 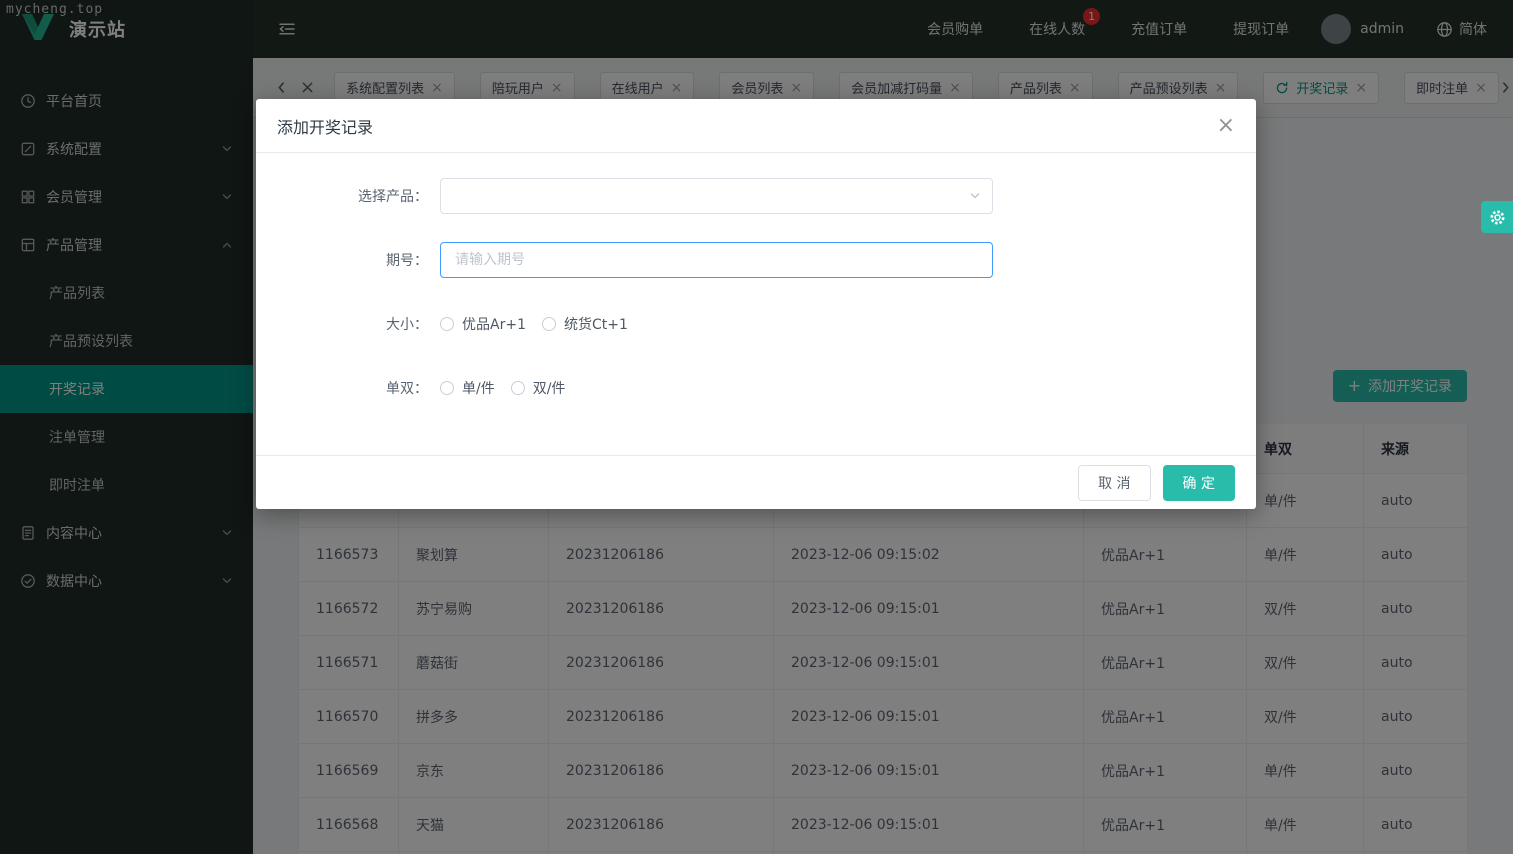 I want to click on modal-header: 添加开奖记录 ×, so click(x=756, y=126).